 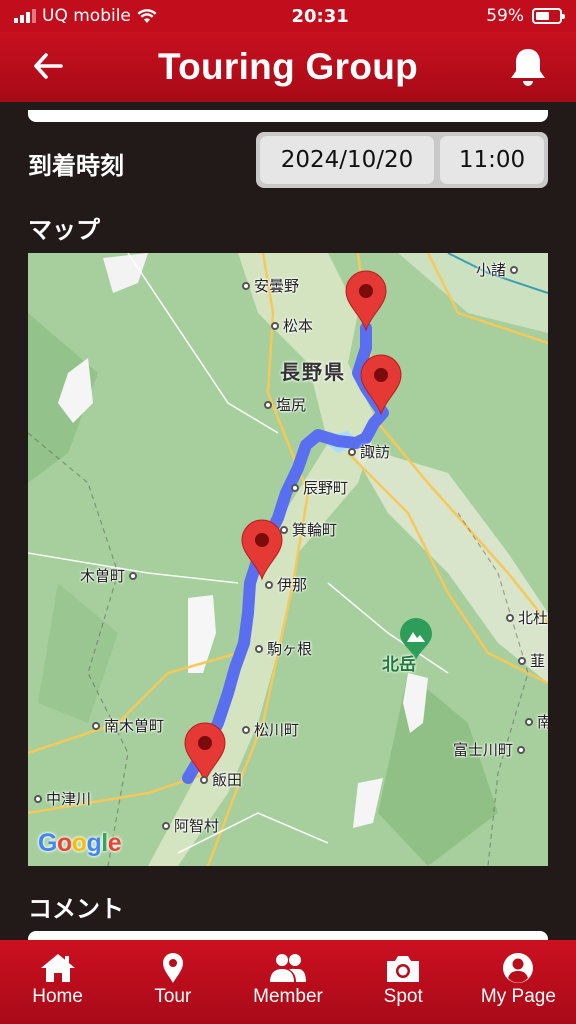 I want to click on battery-percent: 59%, so click(x=505, y=16).